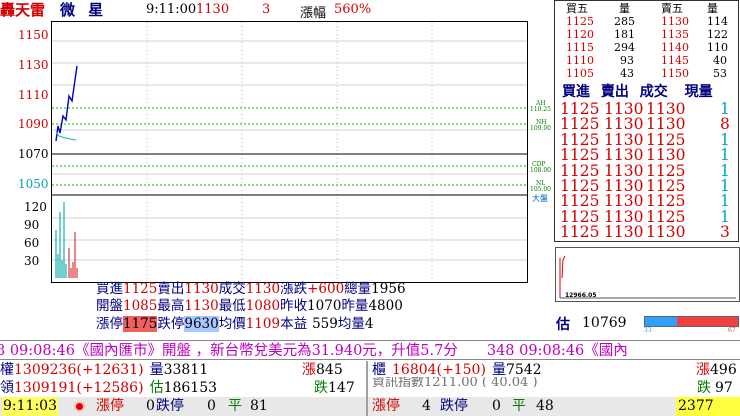 The width and height of the screenshot is (740, 416). What do you see at coordinates (170, 406) in the screenshot?
I see `limit-down-count-label: 跌停` at bounding box center [170, 406].